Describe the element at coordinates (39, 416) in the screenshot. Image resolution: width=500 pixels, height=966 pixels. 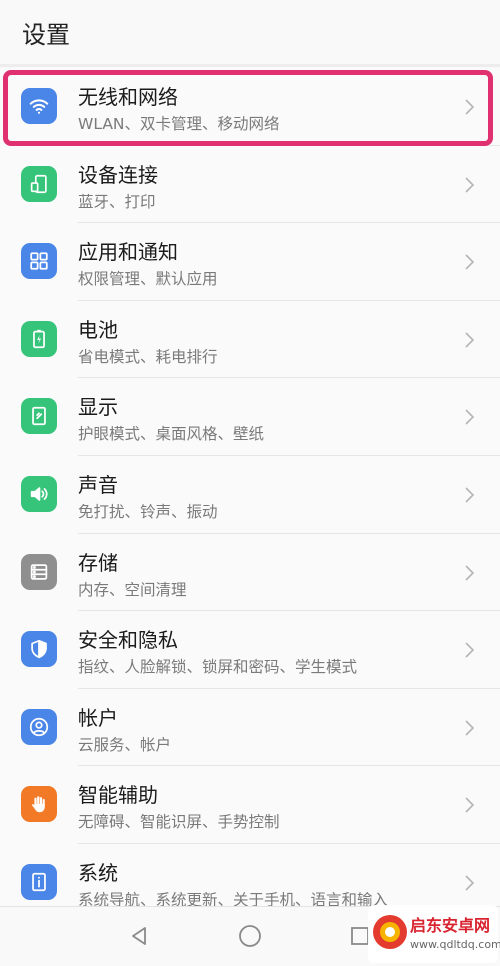
I see `display-icon` at that location.